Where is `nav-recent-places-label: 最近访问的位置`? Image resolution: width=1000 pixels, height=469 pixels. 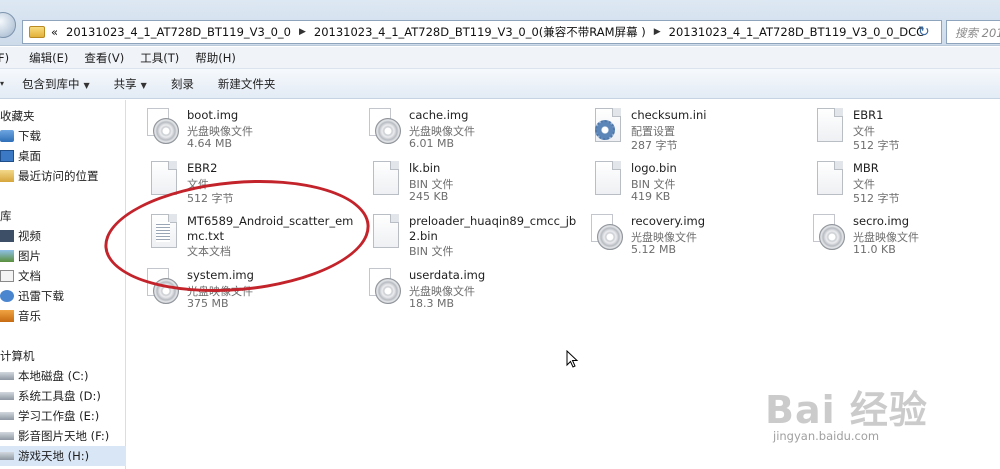
nav-recent-places-label: 最近访问的位置 is located at coordinates (58, 176).